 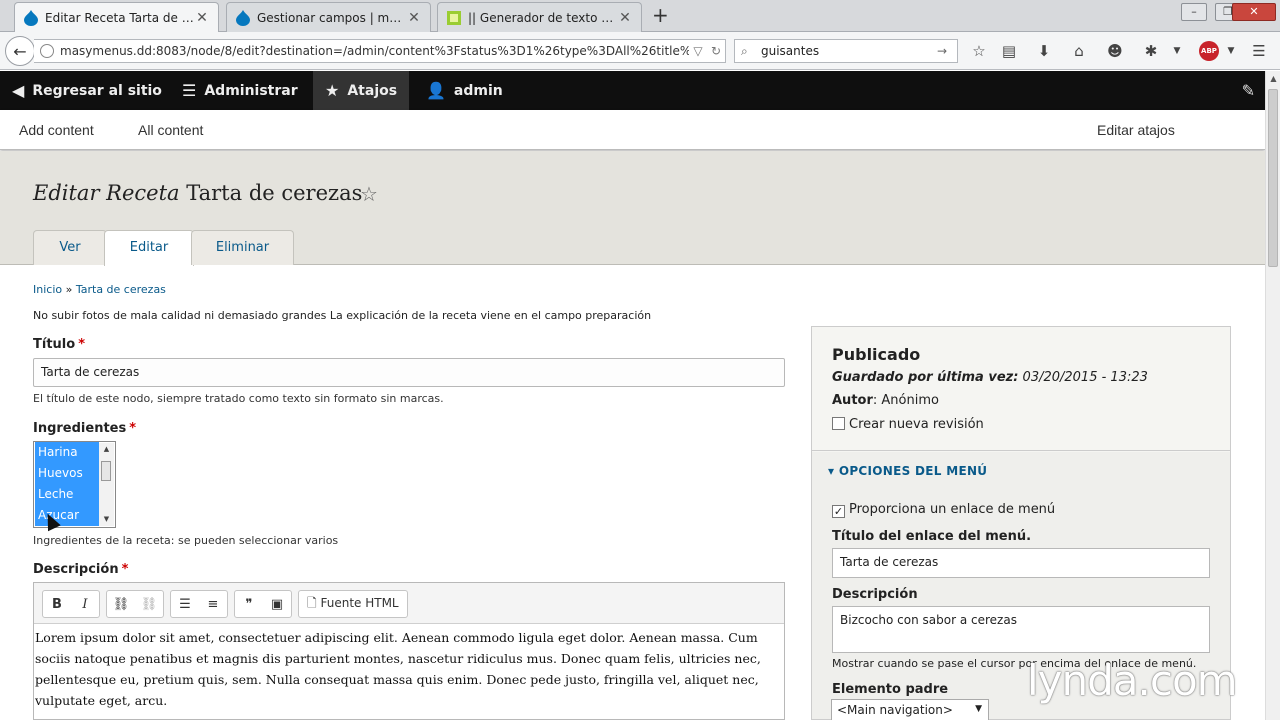 What do you see at coordinates (1044, 51) in the screenshot?
I see `download-icon: ⬇` at bounding box center [1044, 51].